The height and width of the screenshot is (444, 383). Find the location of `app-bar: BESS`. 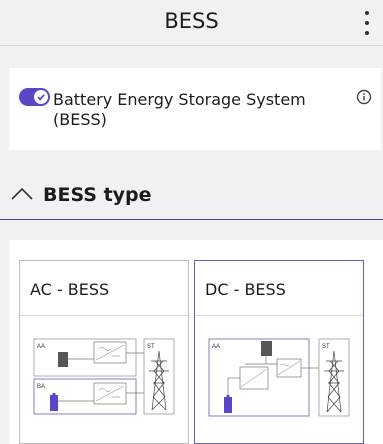

app-bar: BESS is located at coordinates (191, 23).